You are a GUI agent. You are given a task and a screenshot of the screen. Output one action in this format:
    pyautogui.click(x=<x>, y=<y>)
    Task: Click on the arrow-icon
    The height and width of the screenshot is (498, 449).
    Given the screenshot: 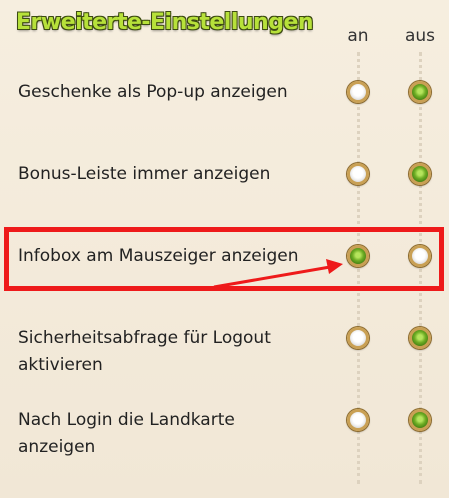 What is the action you would take?
    pyautogui.click(x=278, y=274)
    